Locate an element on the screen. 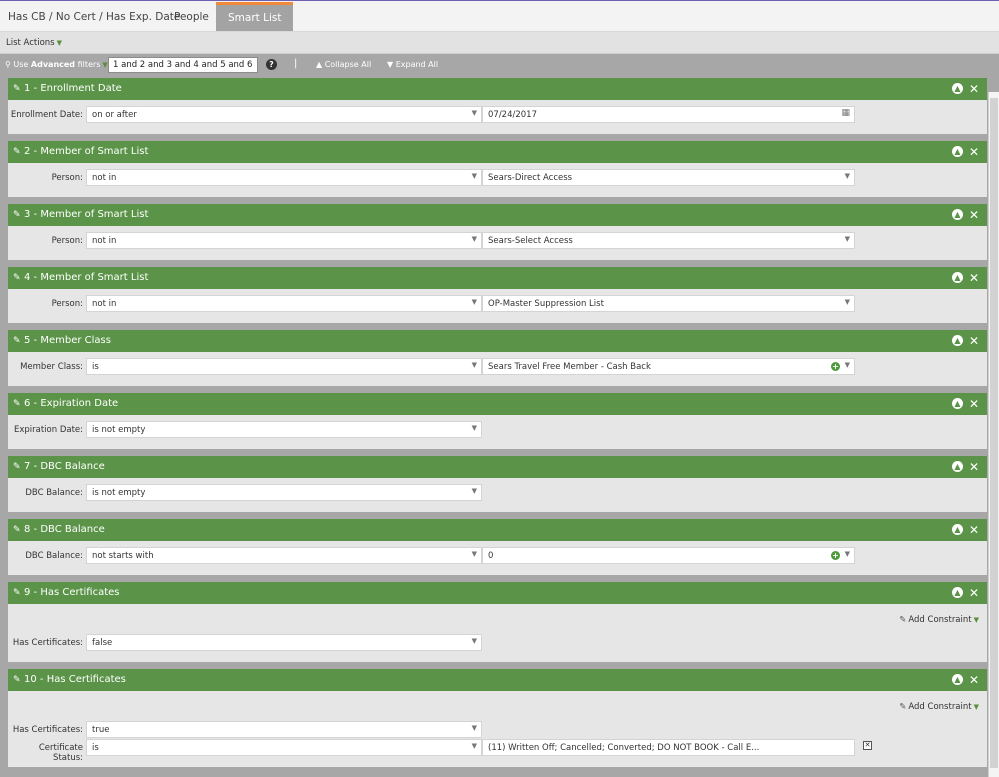 The height and width of the screenshot is (777, 999). operator-value: false is located at coordinates (102, 643).